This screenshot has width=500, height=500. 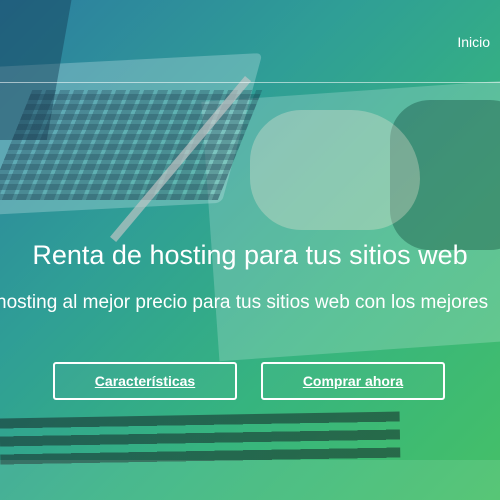 I want to click on hand, so click(x=335, y=170).